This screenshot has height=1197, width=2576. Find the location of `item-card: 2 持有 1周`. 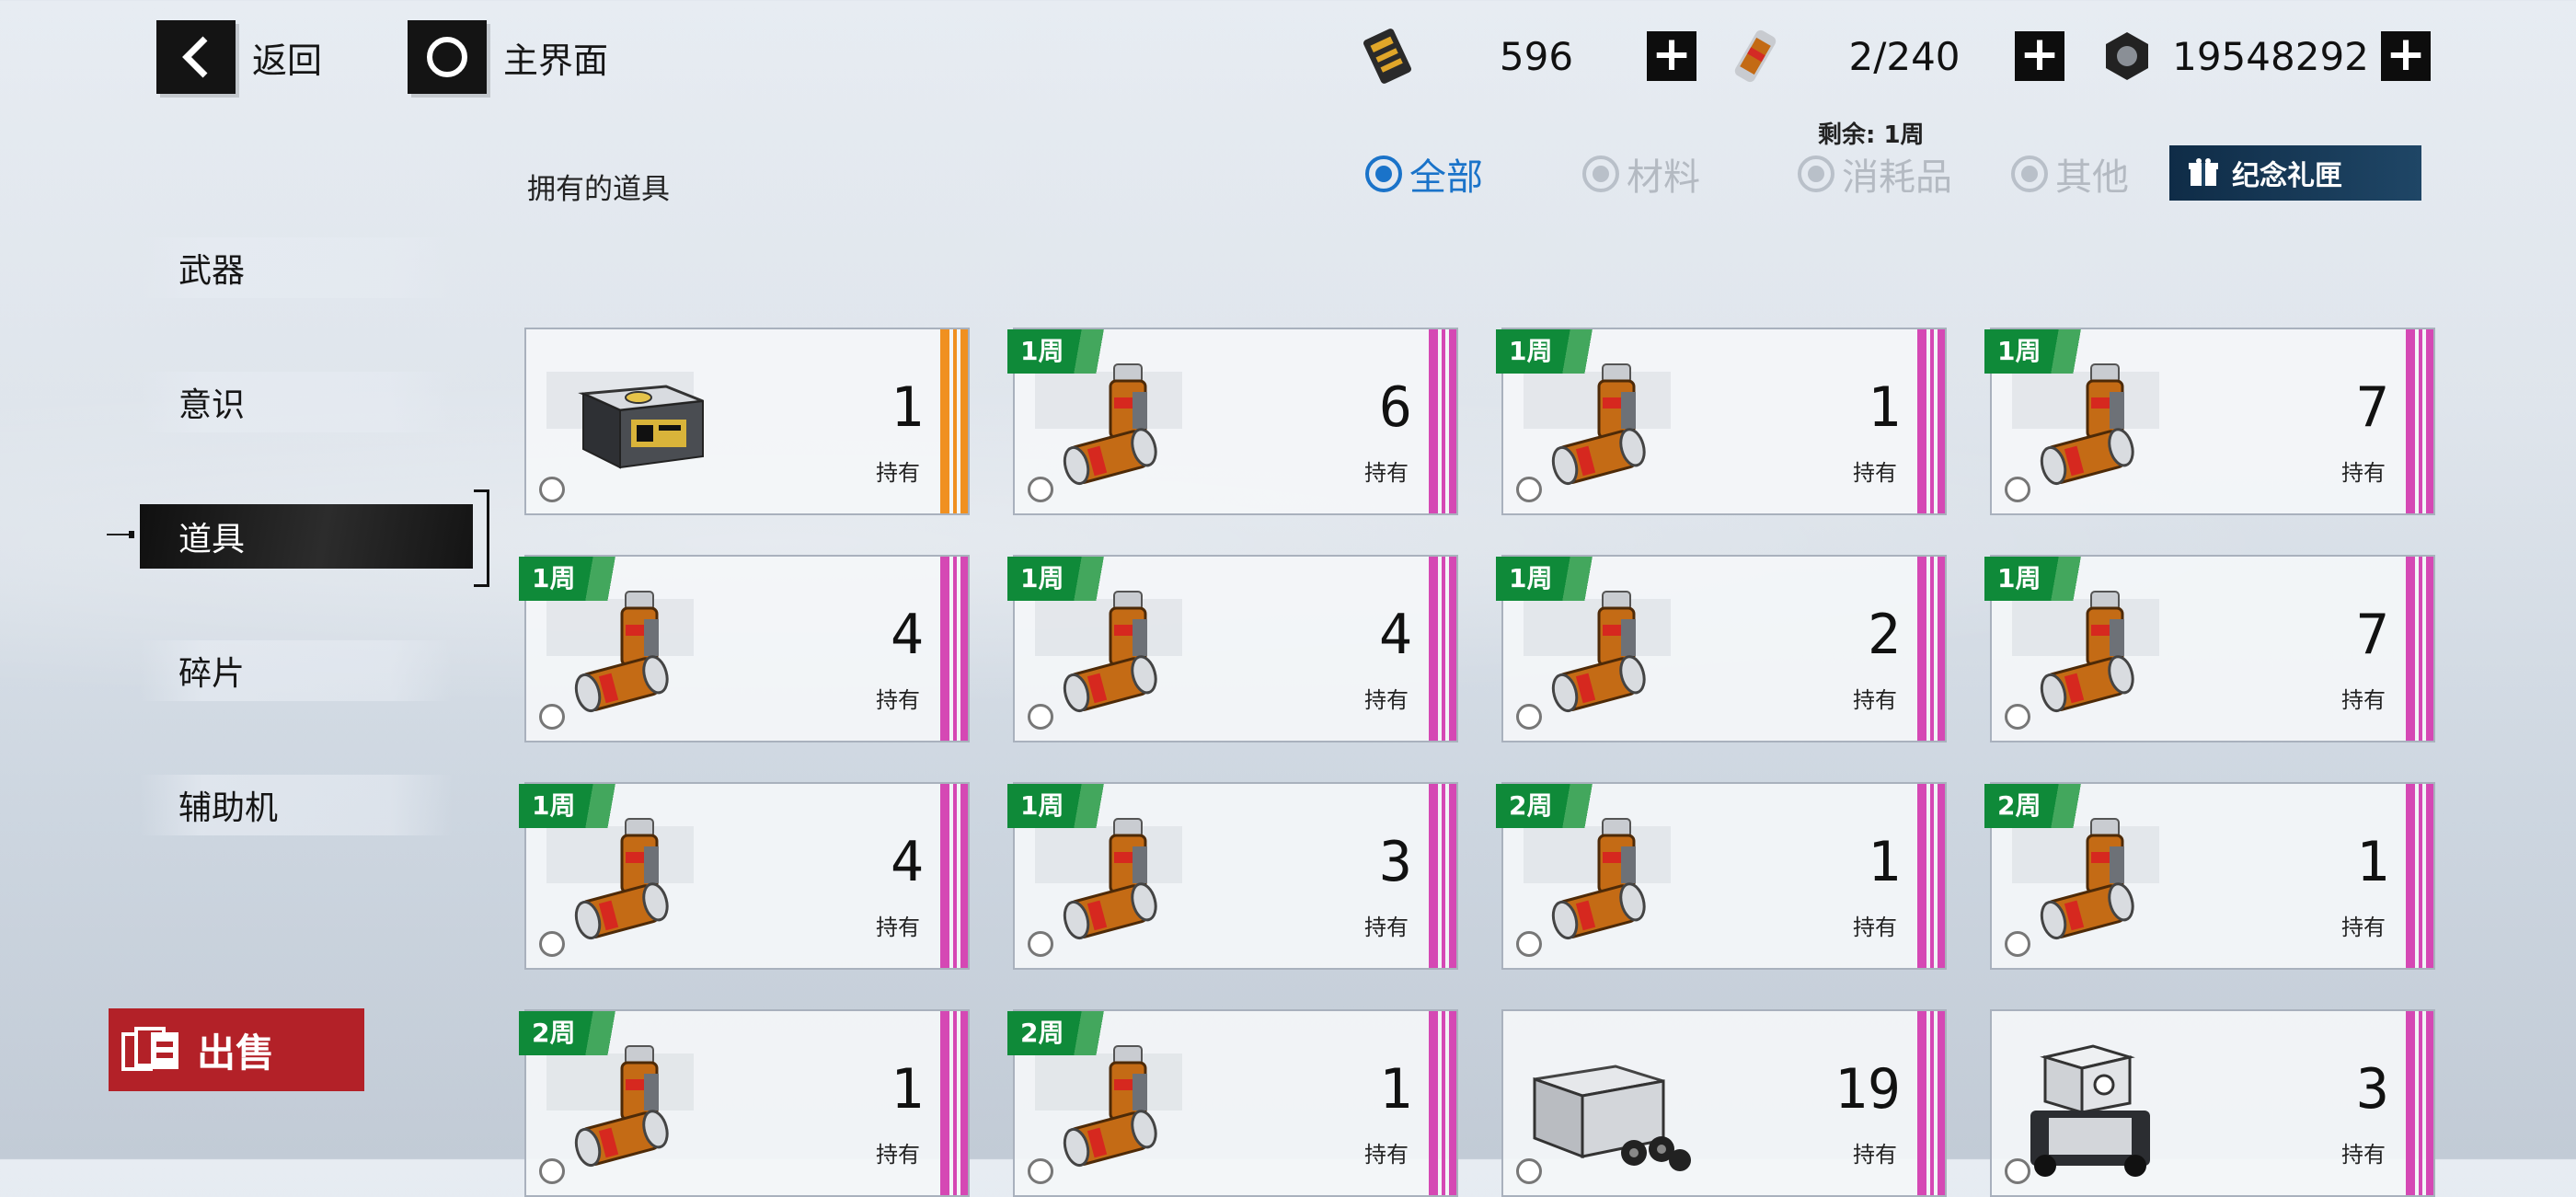

item-card: 2 持有 1周 is located at coordinates (1721, 648).